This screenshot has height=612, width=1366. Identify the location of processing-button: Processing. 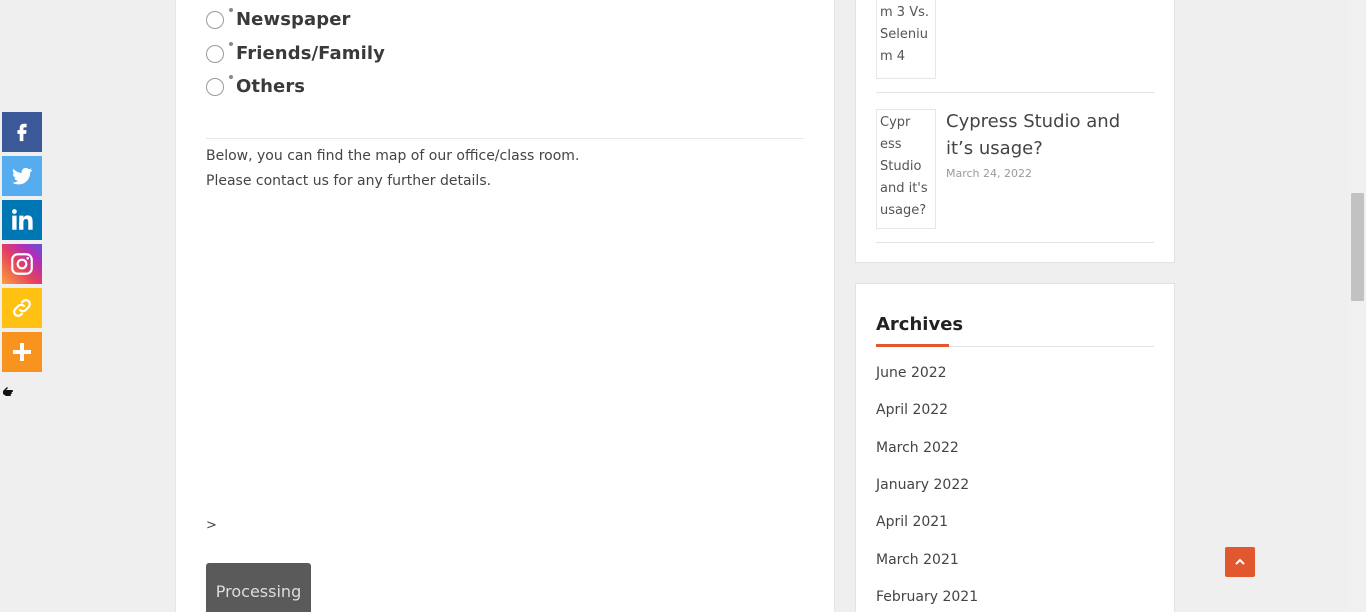
(258, 587).